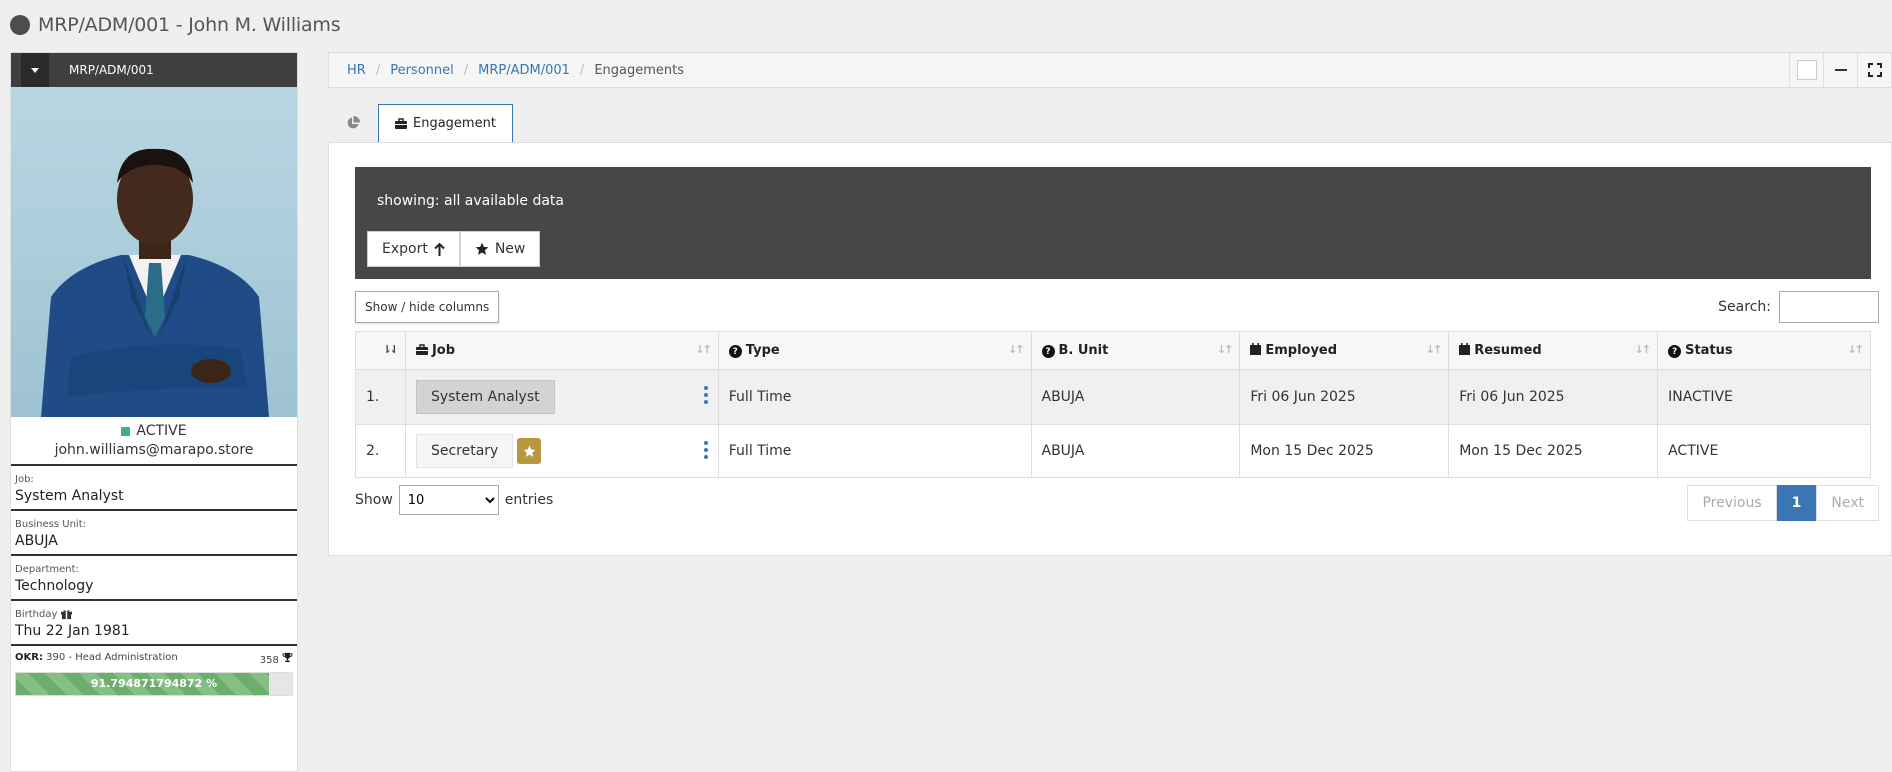 The width and height of the screenshot is (1892, 772). I want to click on field-birthday: Birthday Thu 22 Jan 1981, so click(154, 623).